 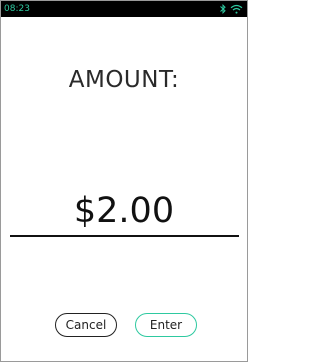 I want to click on status-icons, so click(x=231, y=9).